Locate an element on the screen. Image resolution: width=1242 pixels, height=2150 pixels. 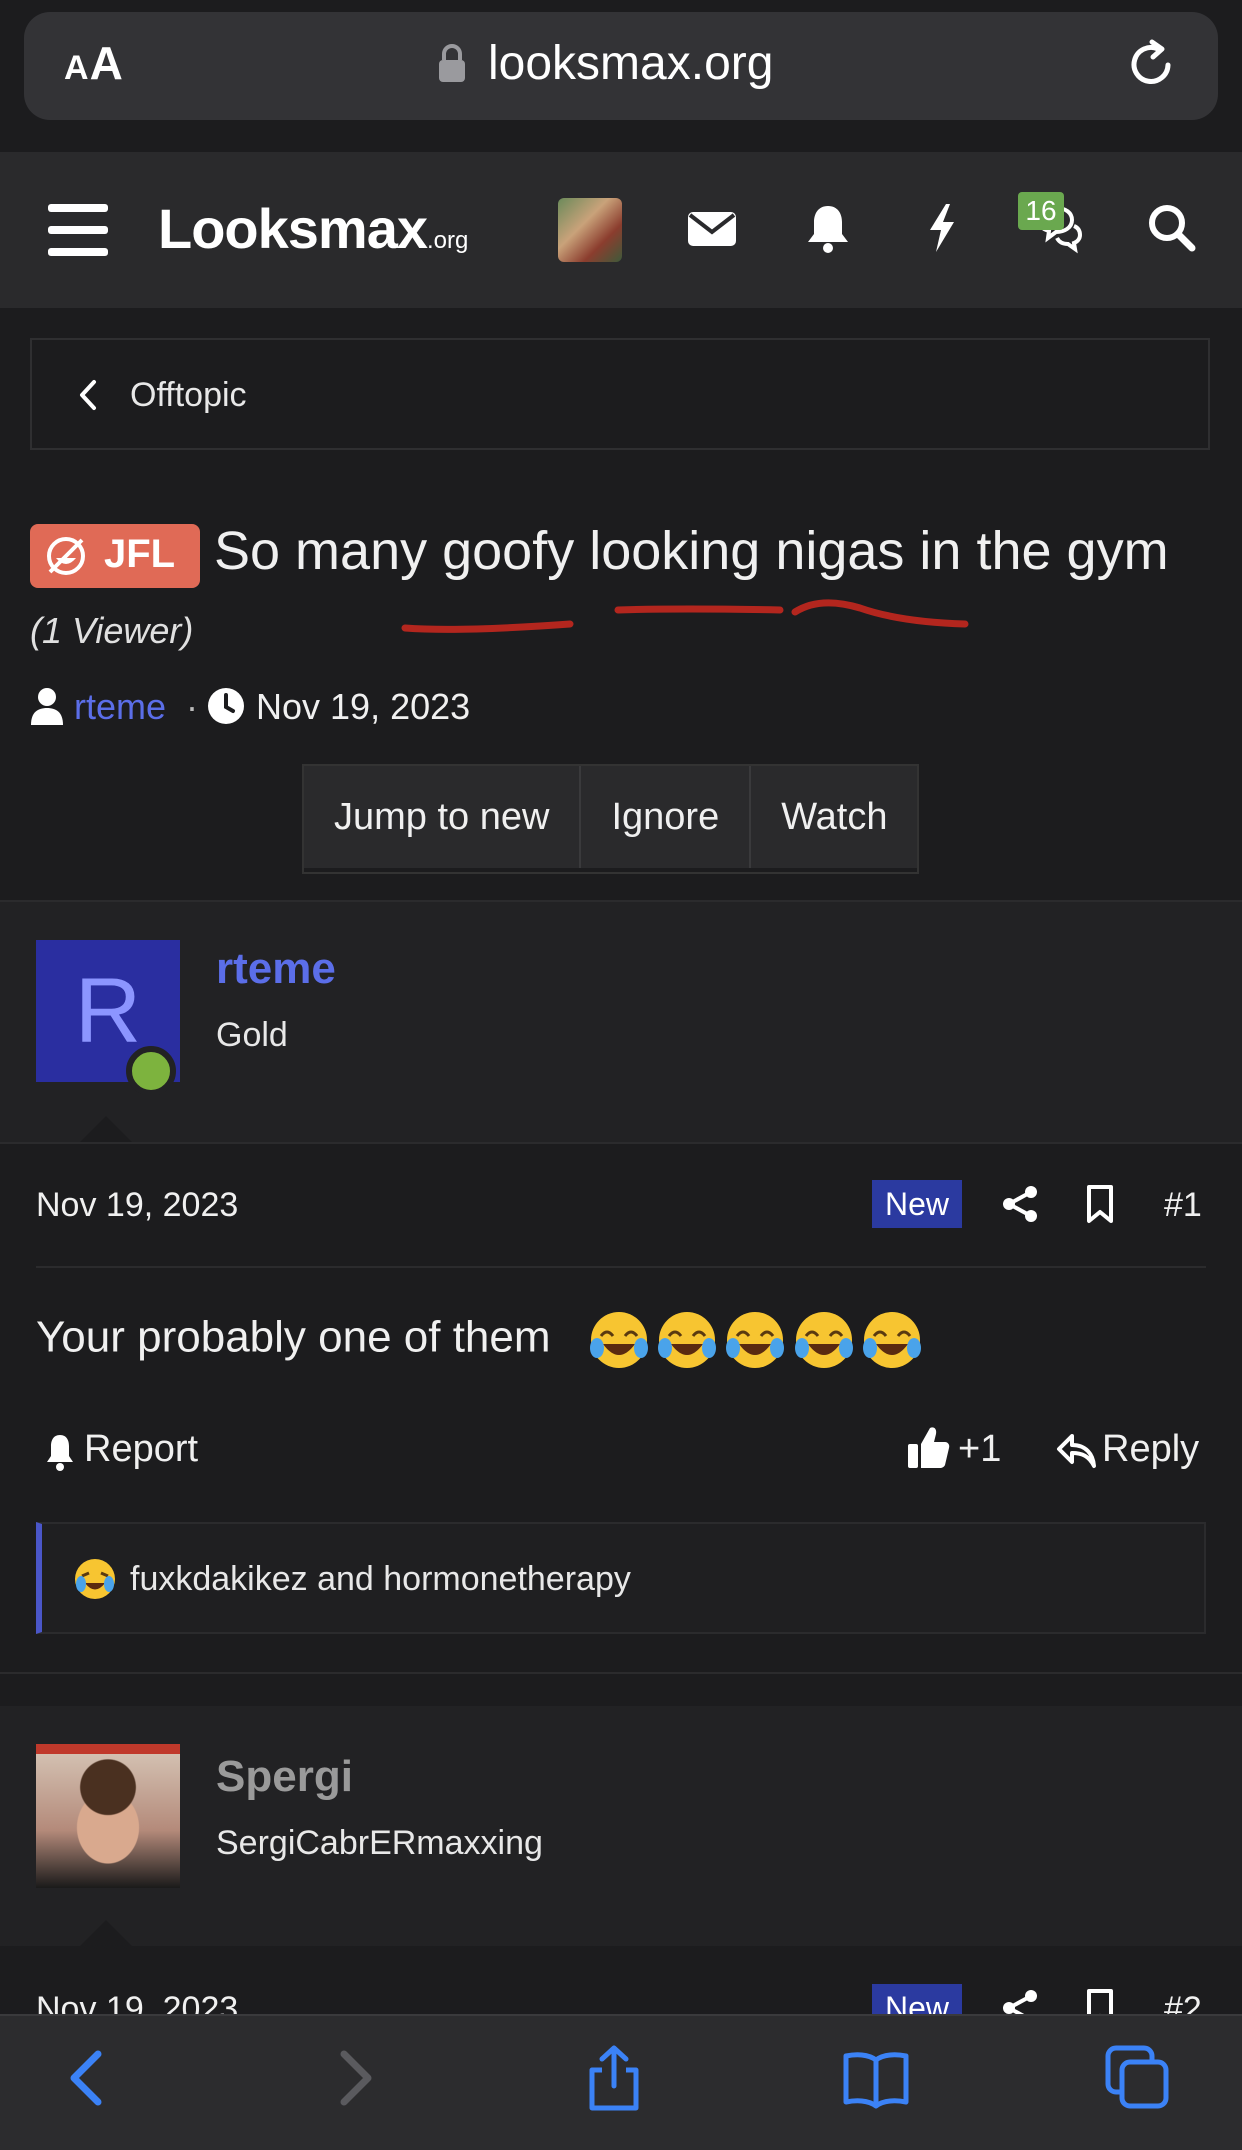
user-title: Gold is located at coordinates (252, 1035).